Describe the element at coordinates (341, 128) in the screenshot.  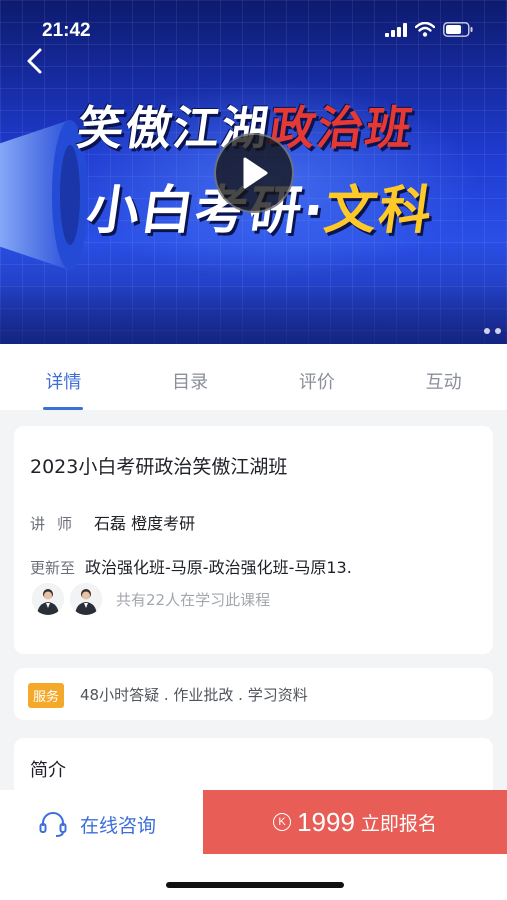
I see `banner-title-highlight: 政治班` at that location.